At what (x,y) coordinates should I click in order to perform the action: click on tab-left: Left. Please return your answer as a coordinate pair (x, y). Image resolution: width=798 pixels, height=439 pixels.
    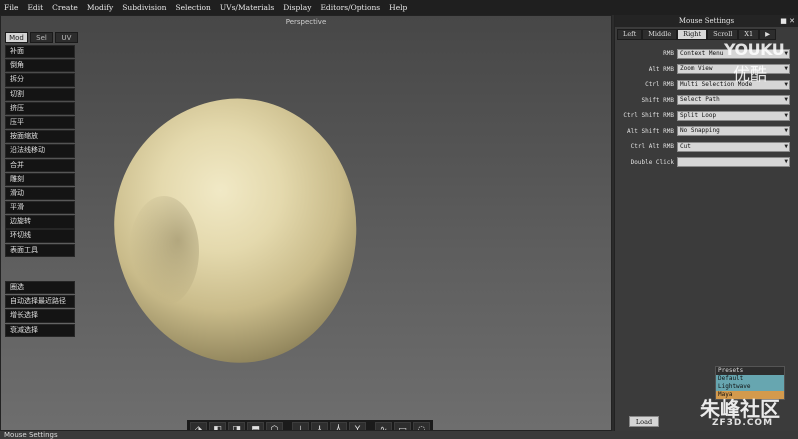
    Looking at the image, I should click on (630, 34).